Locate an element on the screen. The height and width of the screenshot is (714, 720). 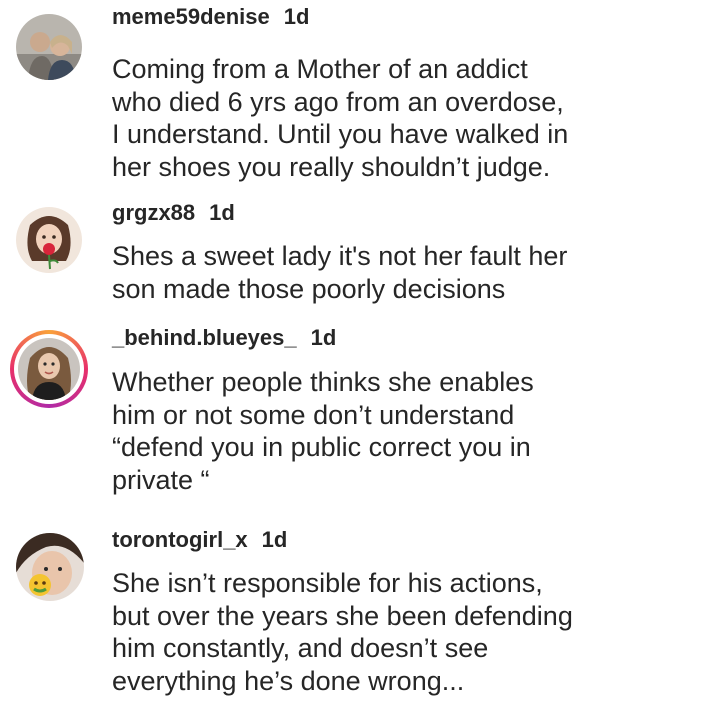
comment-text-line: her shoes you really shouldn’t judge. is located at coordinates (331, 166).